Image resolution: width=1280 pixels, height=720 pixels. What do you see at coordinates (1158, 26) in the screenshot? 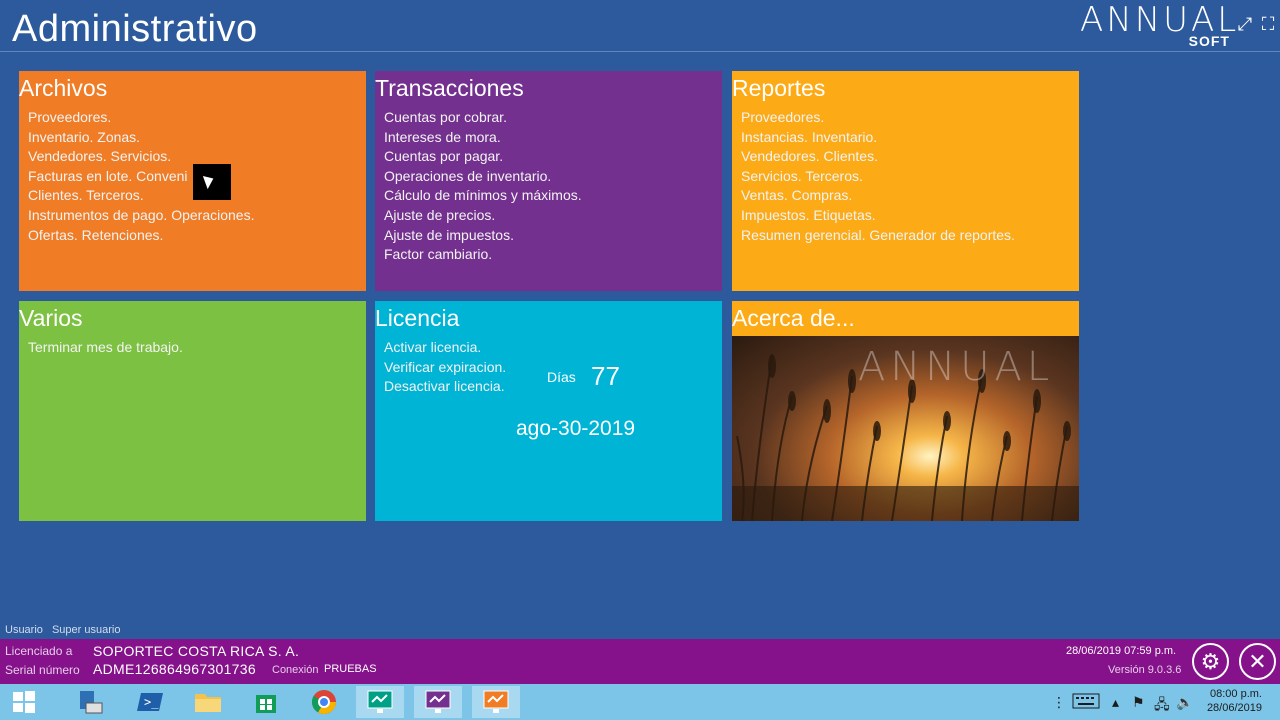
I see `annual-soft-logo: ANNUAL SOFT` at bounding box center [1158, 26].